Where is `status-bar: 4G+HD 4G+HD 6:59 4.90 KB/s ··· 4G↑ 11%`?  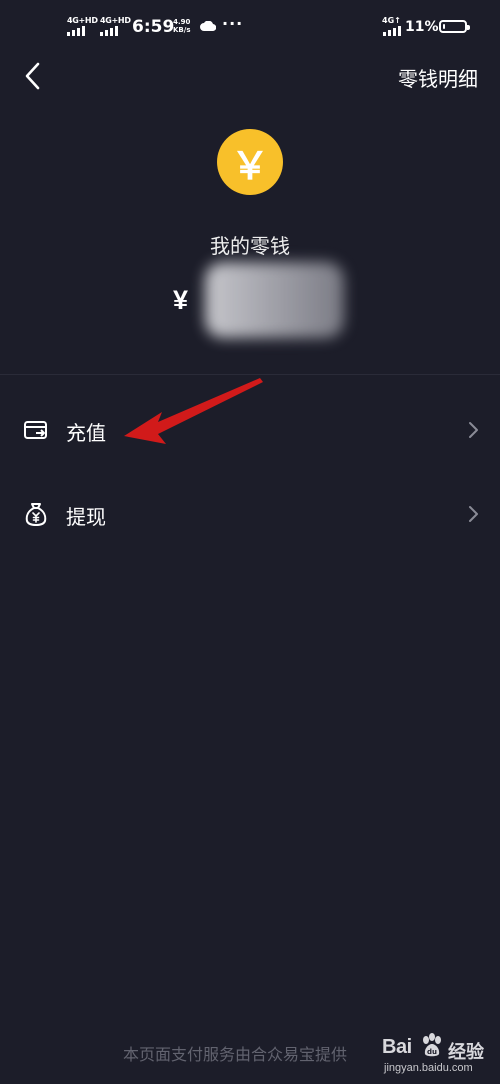
status-bar: 4G+HD 4G+HD 6:59 4.90 KB/s ··· 4G↑ 11% is located at coordinates (250, 28).